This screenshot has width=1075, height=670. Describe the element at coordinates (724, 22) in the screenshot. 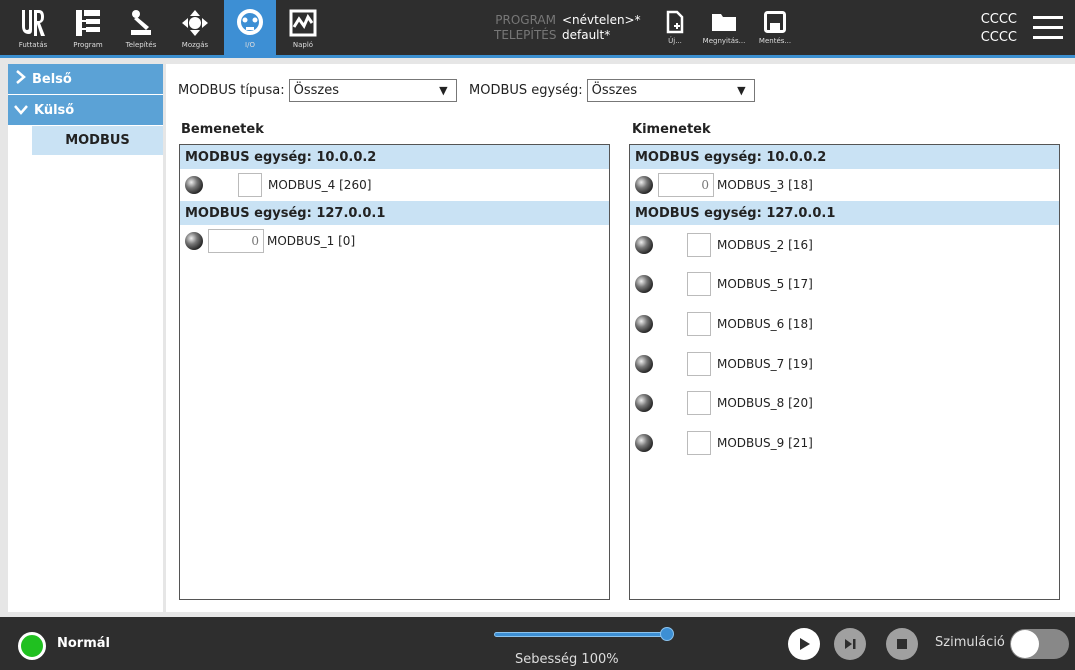

I see `folder-icon` at that location.